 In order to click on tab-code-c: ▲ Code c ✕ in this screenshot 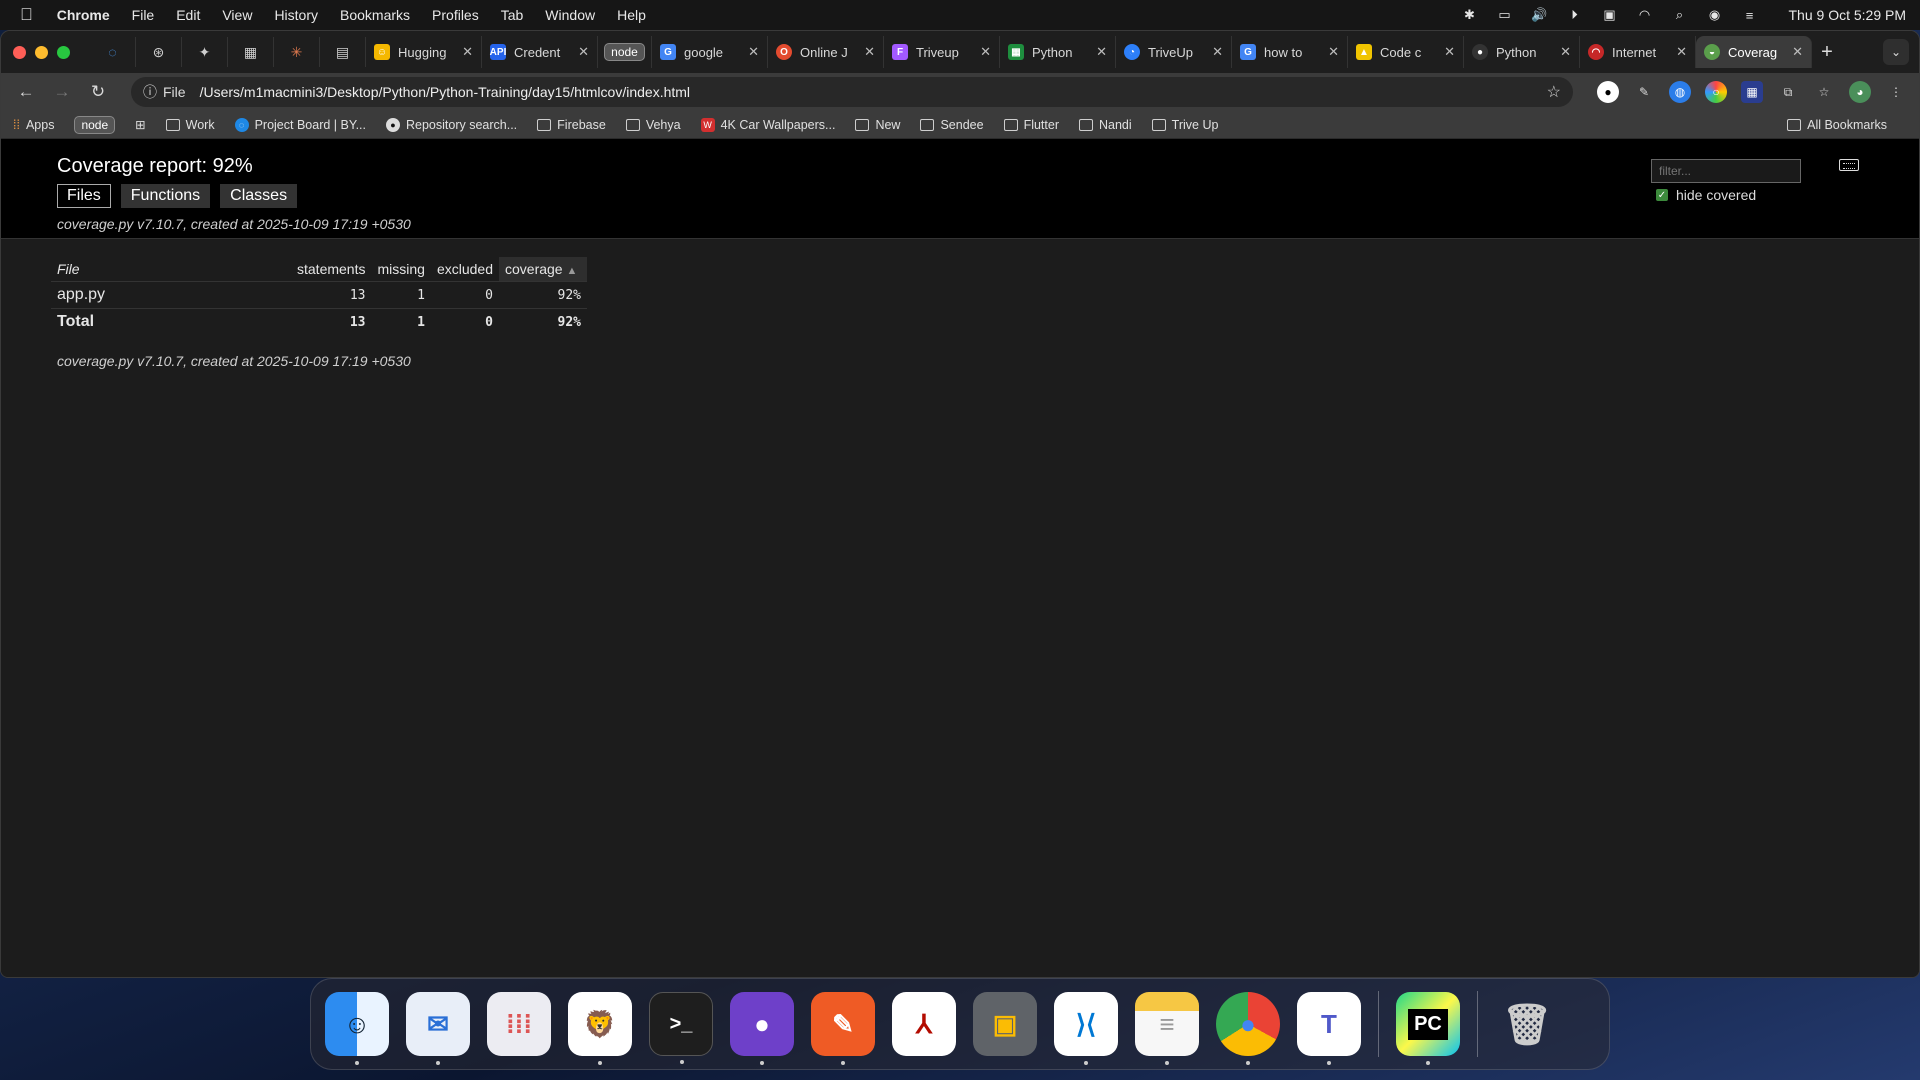, I will do `click(1406, 52)`.